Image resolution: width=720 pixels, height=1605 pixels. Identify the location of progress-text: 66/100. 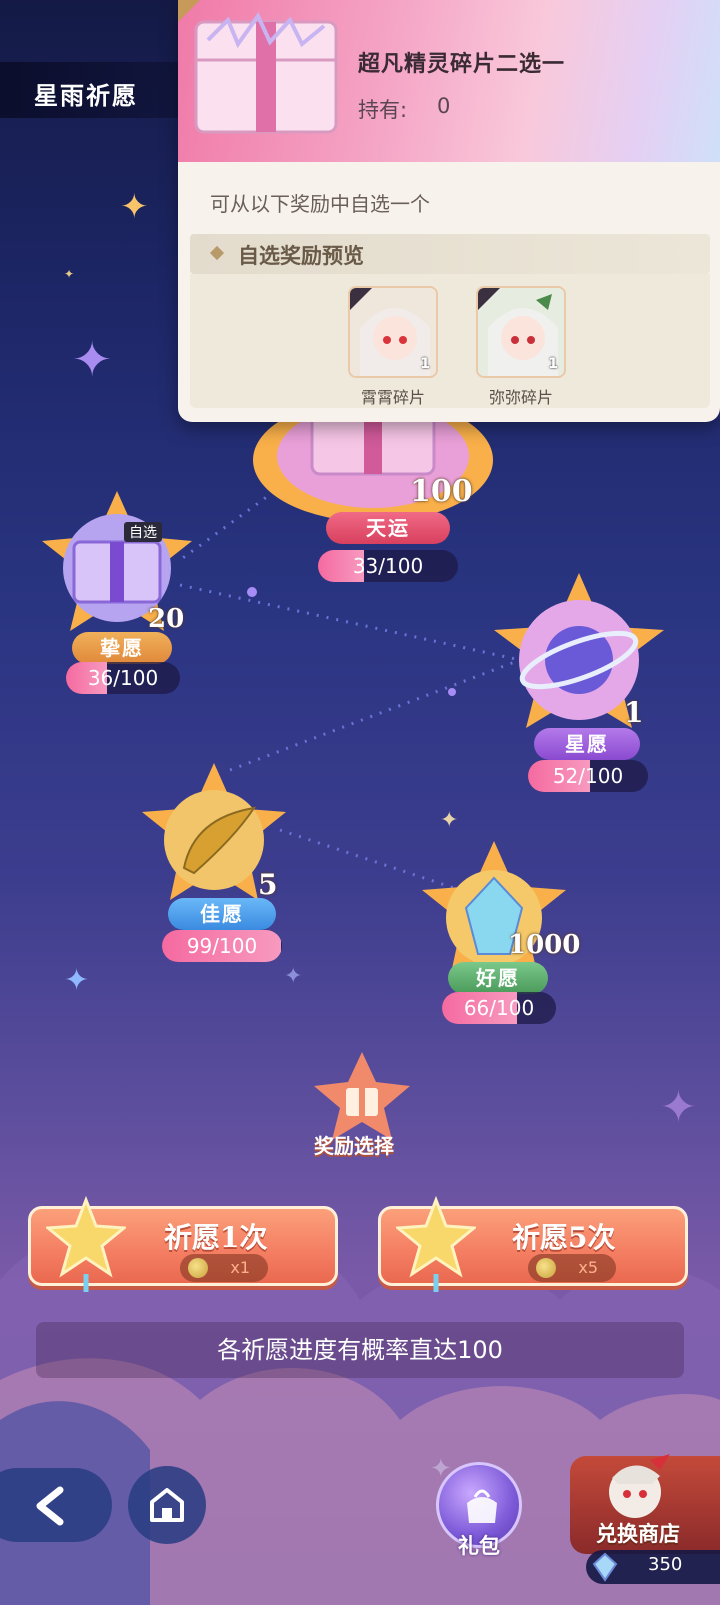
(499, 1008).